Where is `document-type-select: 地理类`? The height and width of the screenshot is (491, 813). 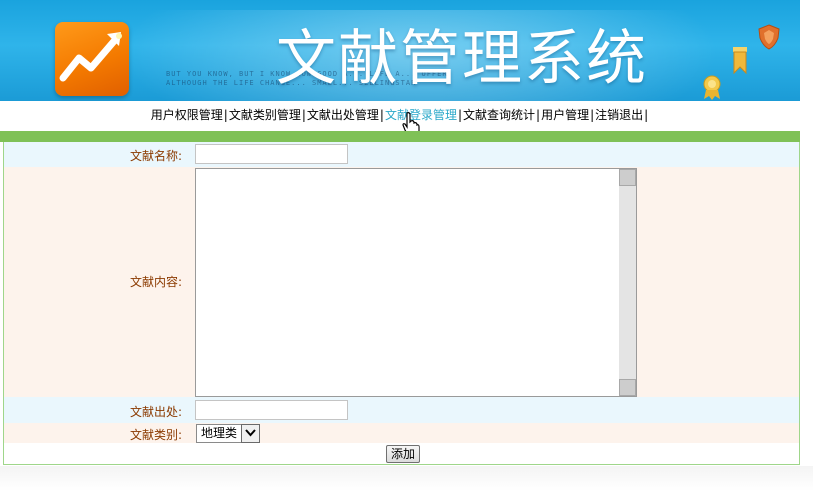
document-type-select: 地理类 is located at coordinates (228, 433).